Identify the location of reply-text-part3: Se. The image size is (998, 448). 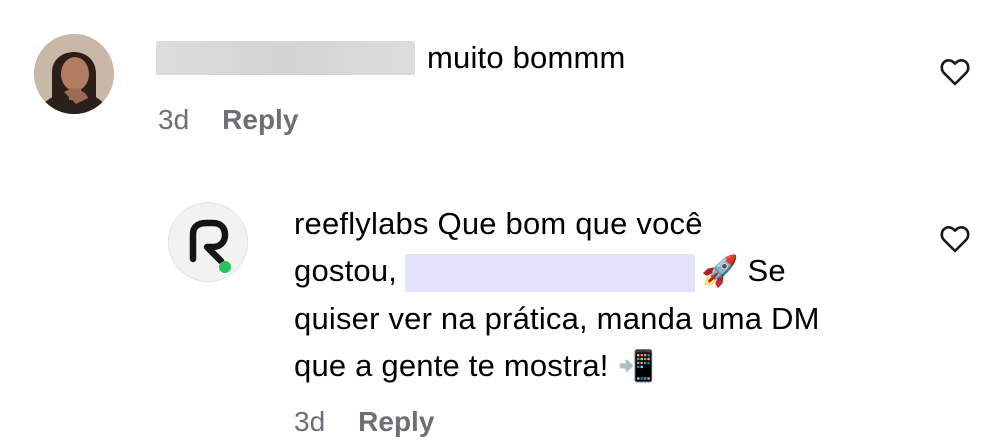
(766, 270).